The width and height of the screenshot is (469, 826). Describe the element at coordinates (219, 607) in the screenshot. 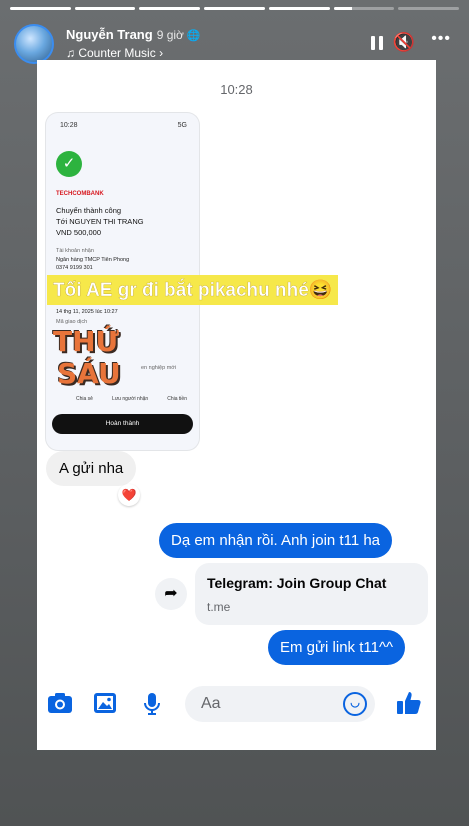

I see `link-domain: t.me` at that location.